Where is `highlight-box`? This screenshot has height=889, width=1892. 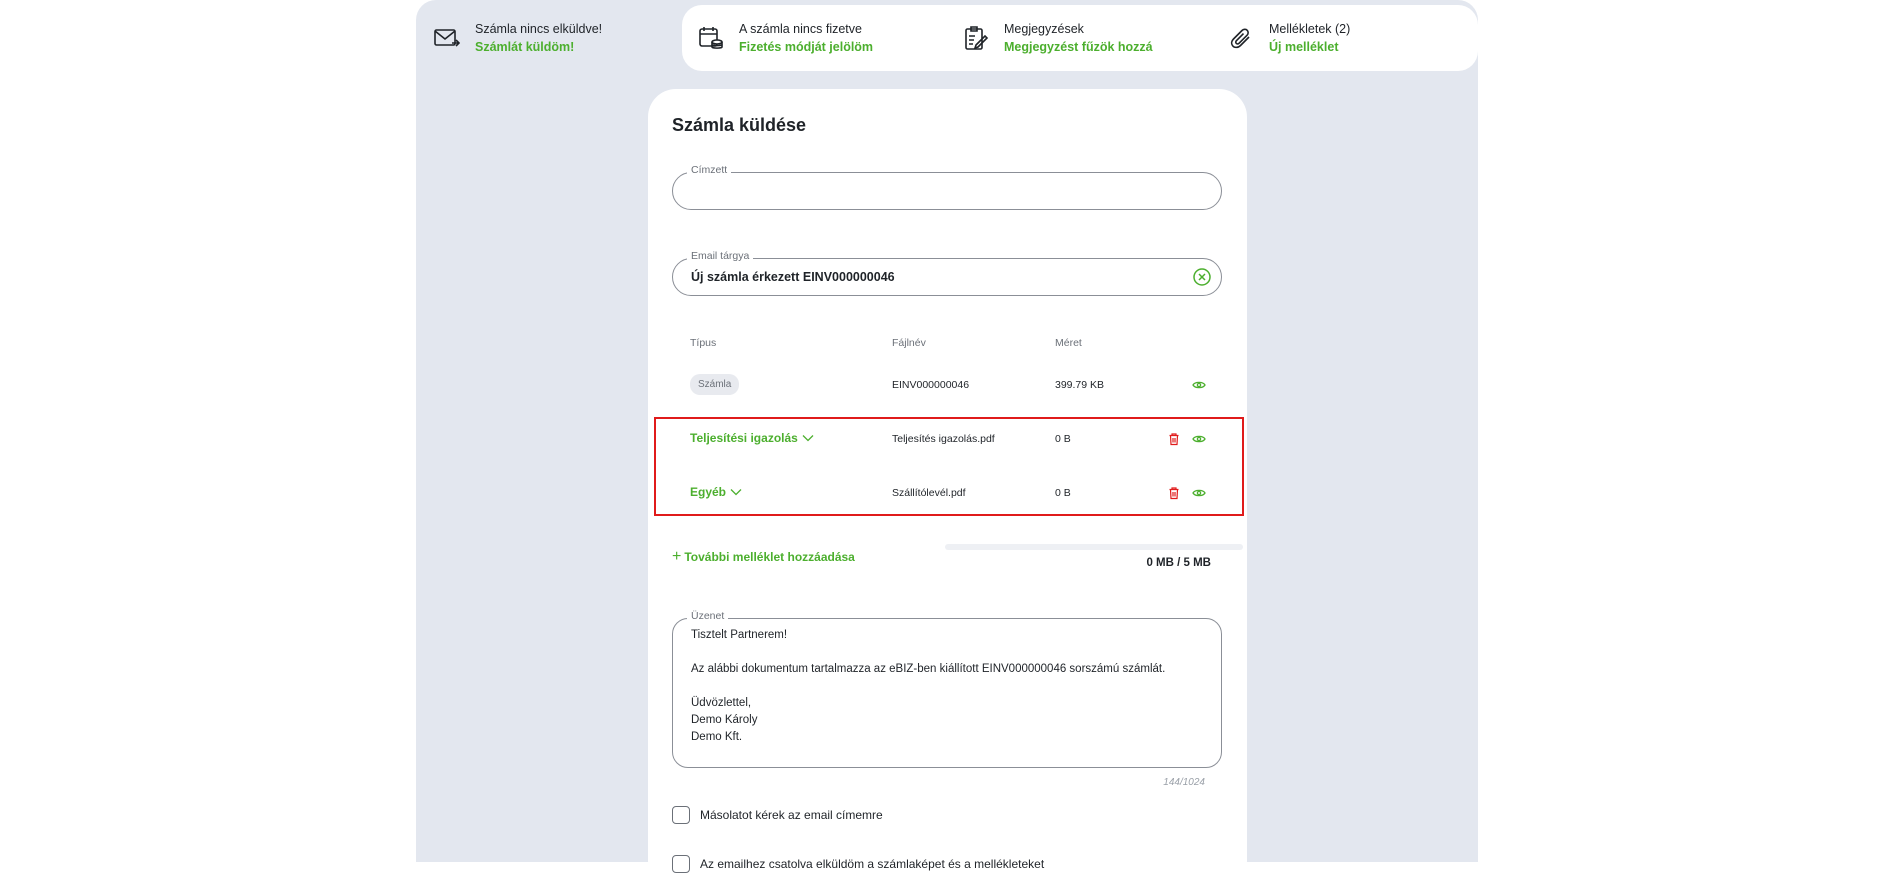
highlight-box is located at coordinates (949, 466).